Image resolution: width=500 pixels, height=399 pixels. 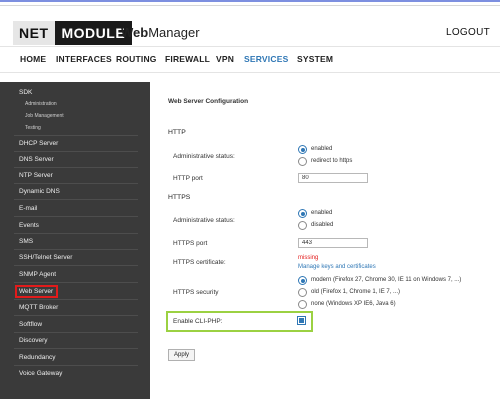 I want to click on netmodule-logo: NET MODULE, so click(x=73, y=33).